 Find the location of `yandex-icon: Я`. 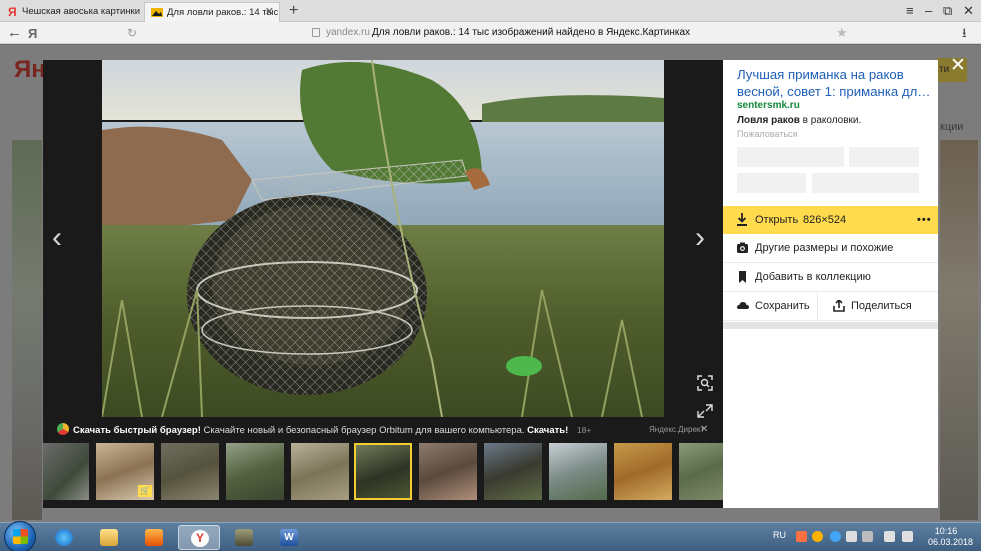

yandex-icon: Я is located at coordinates (12, 11).